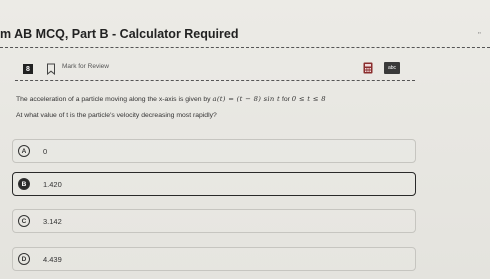 The image size is (490, 279). What do you see at coordinates (52, 184) in the screenshot?
I see `option-text-b: 1.420` at bounding box center [52, 184].